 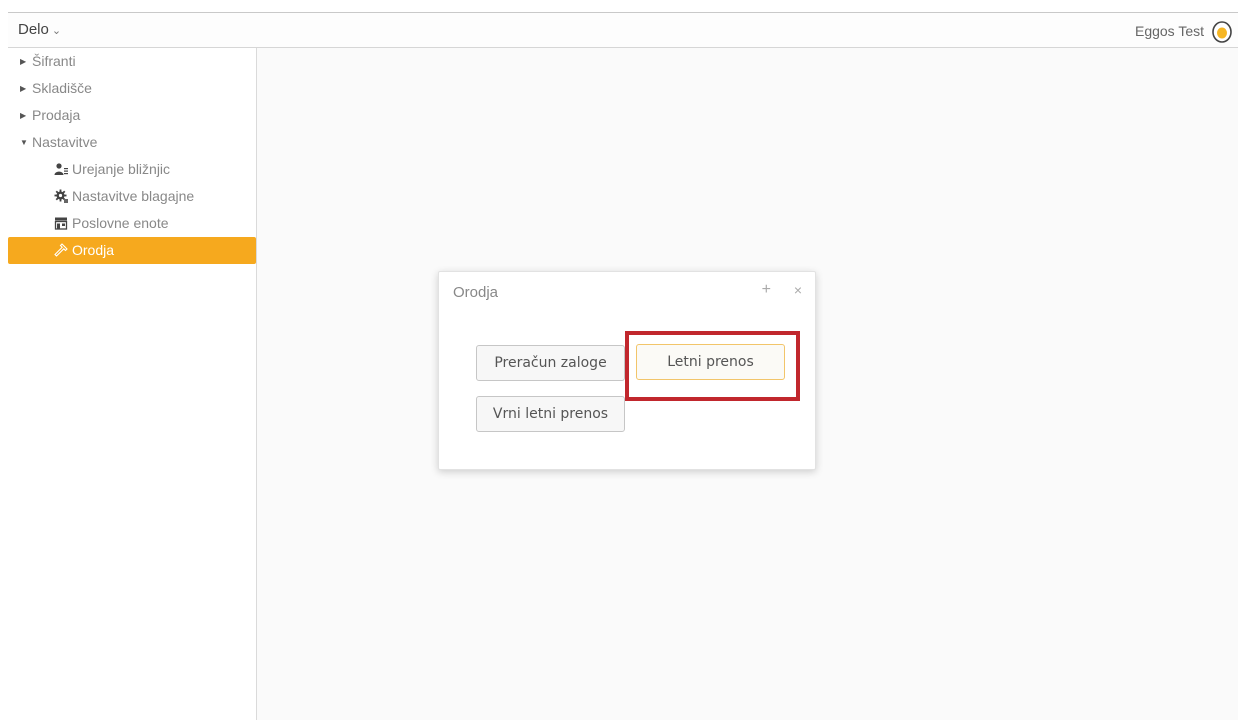 I want to click on sidebar-item-label: Urejanje bližnjic, so click(x=121, y=169).